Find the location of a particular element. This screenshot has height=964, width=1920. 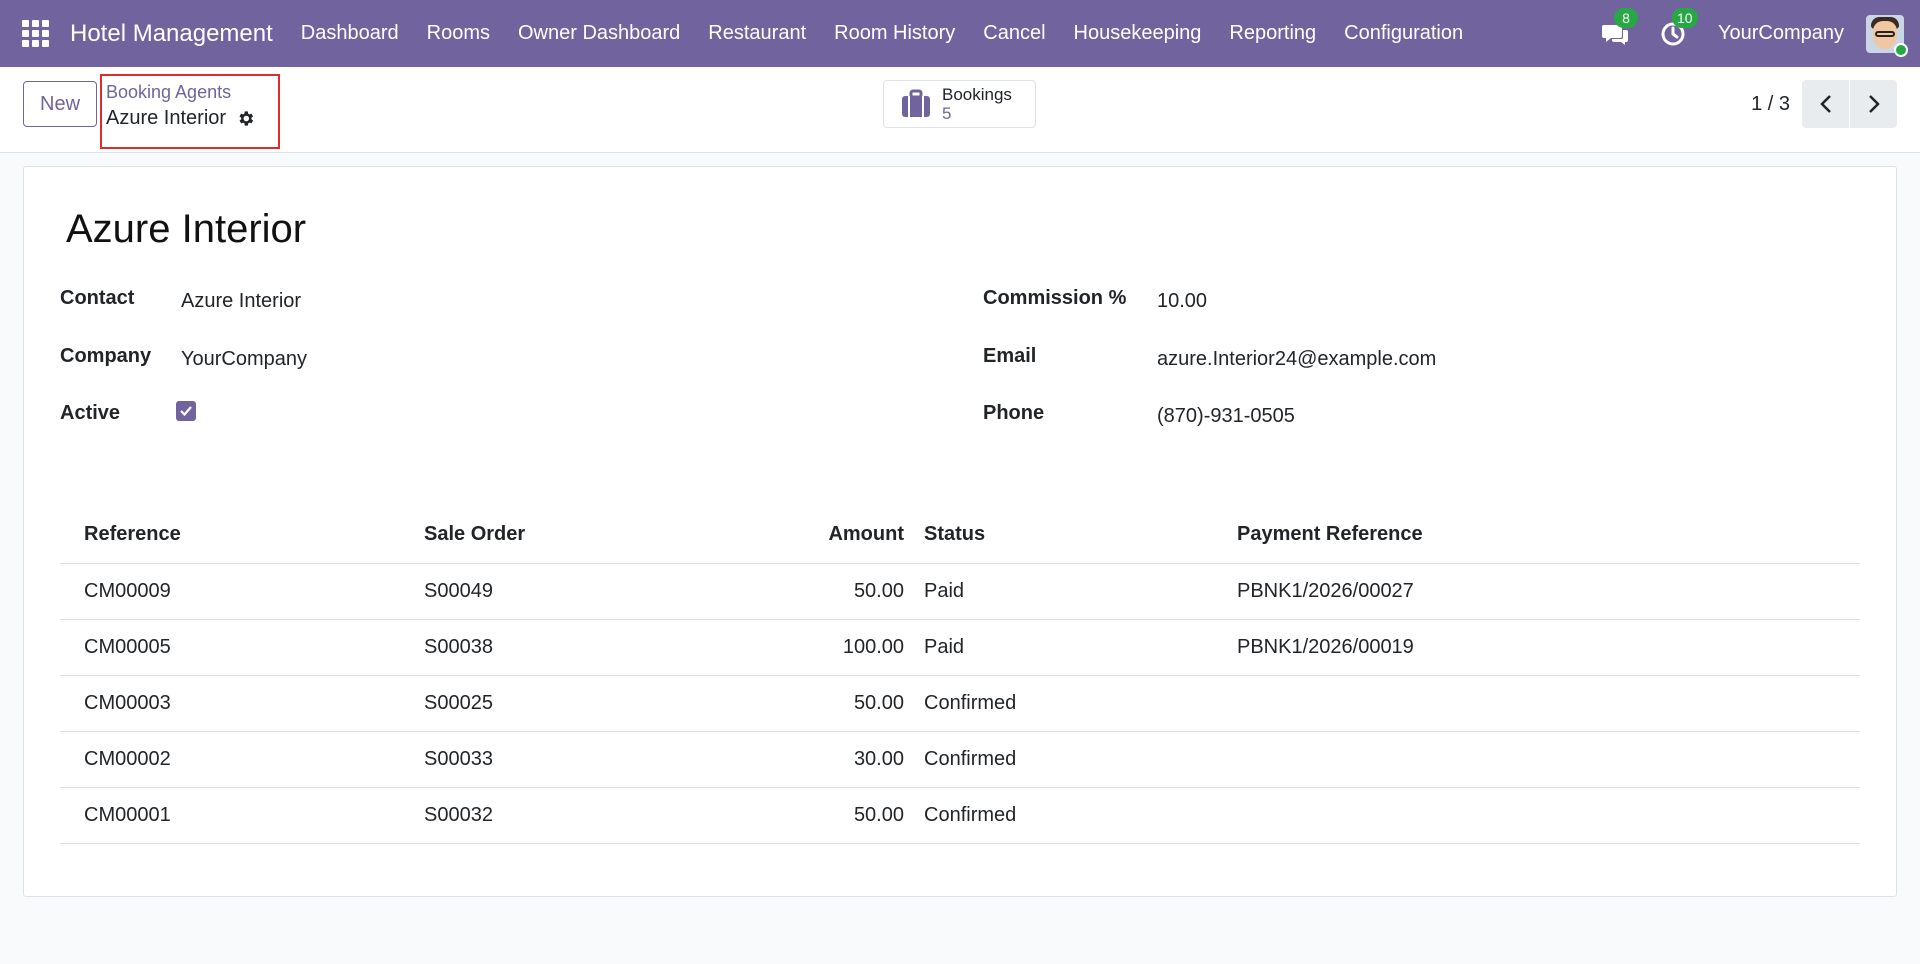

bookings-smart-button: Bookings 5 is located at coordinates (959, 104).